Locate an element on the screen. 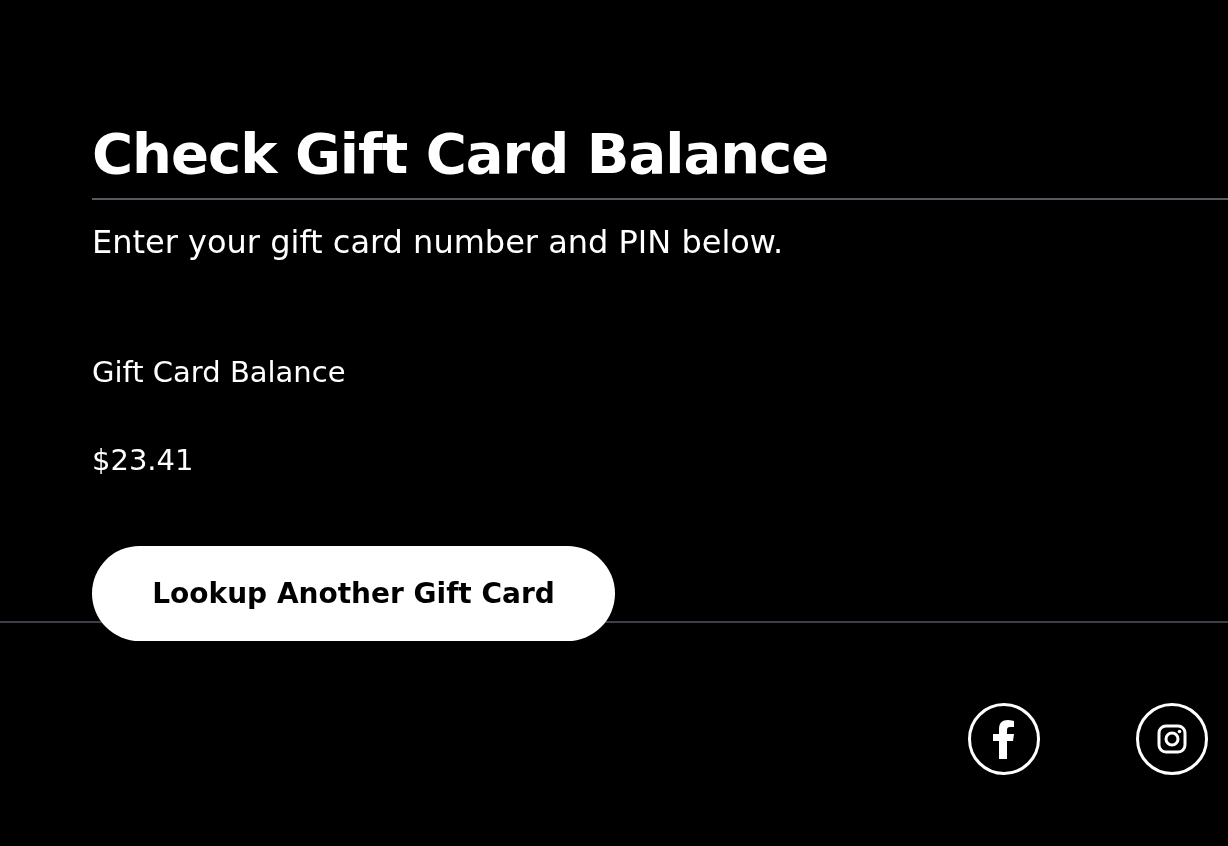 This screenshot has width=1228, height=846. page-title: Check Gift Card Balance is located at coordinates (461, 154).